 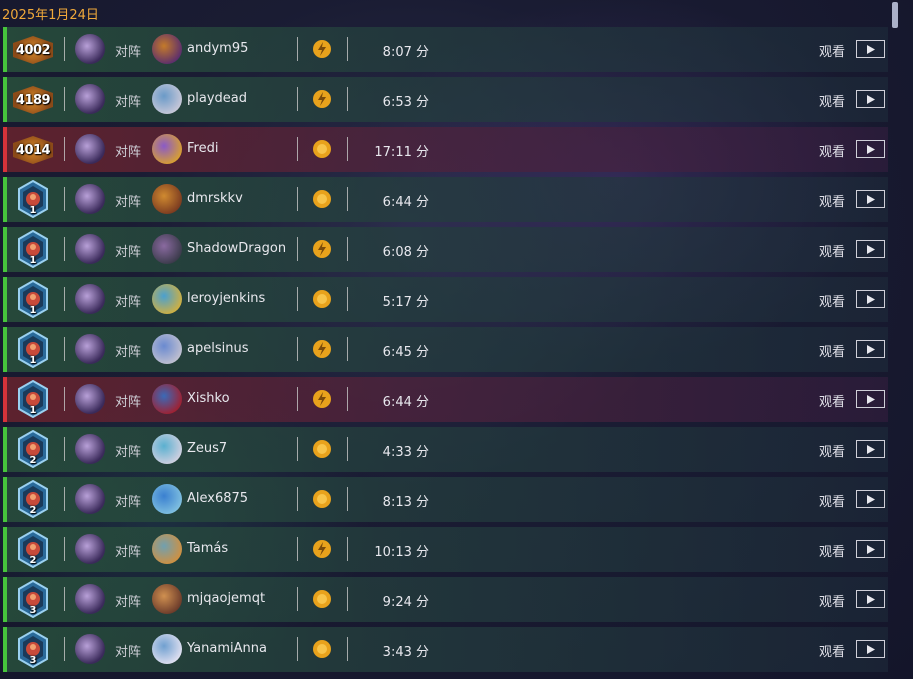 I want to click on legend-rank-icon: 4014, so click(x=33, y=150).